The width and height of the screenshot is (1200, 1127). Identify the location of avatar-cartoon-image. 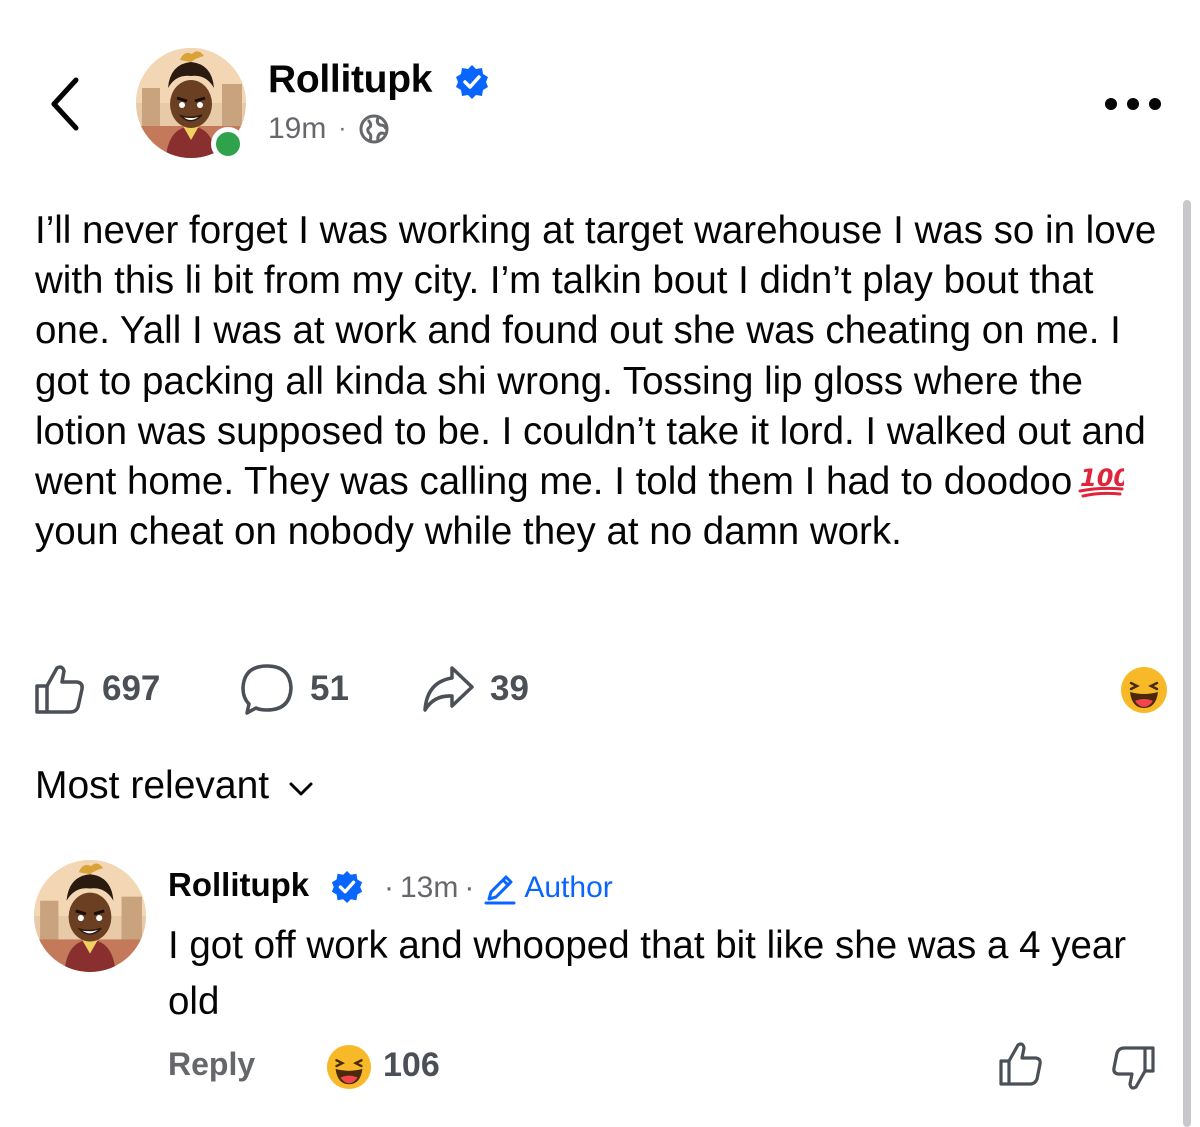
(90, 916).